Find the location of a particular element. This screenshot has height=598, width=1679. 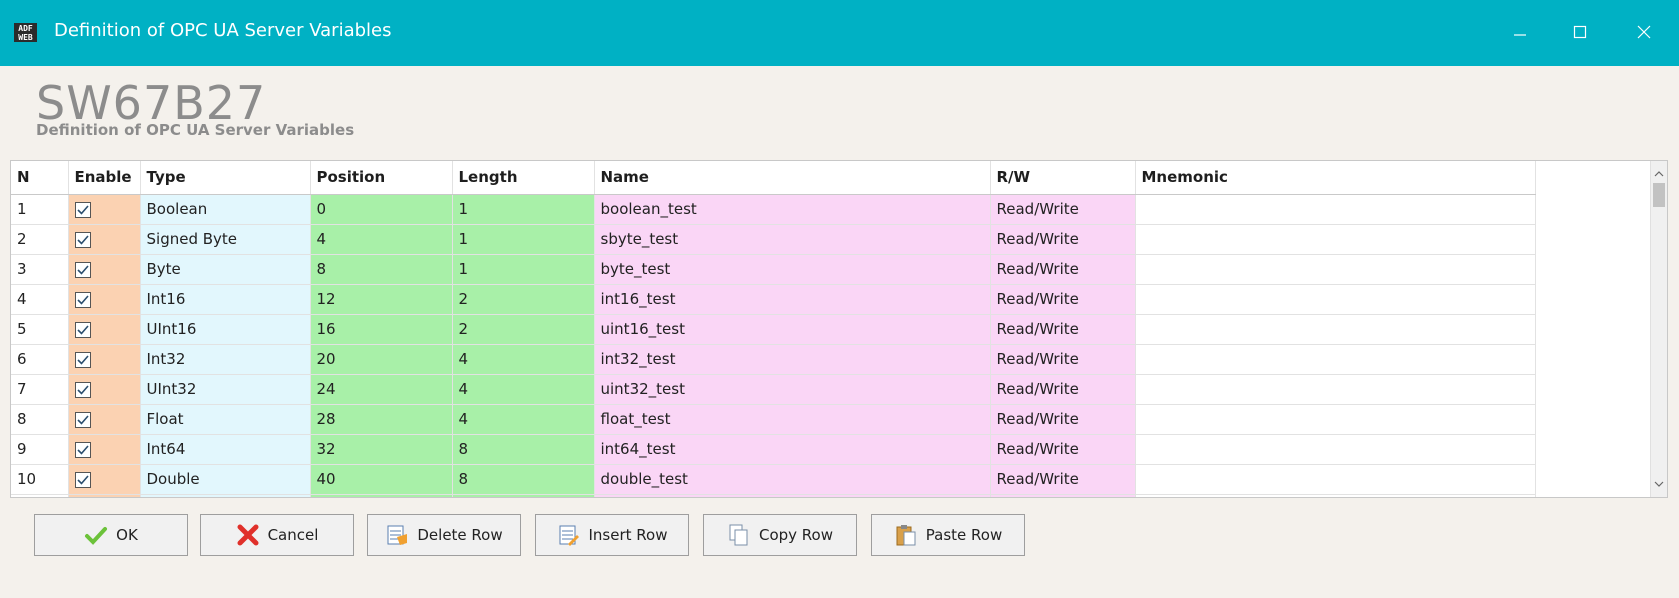

table-row: 4 Int16 12 2 int16_test Read/Write is located at coordinates (773, 299).